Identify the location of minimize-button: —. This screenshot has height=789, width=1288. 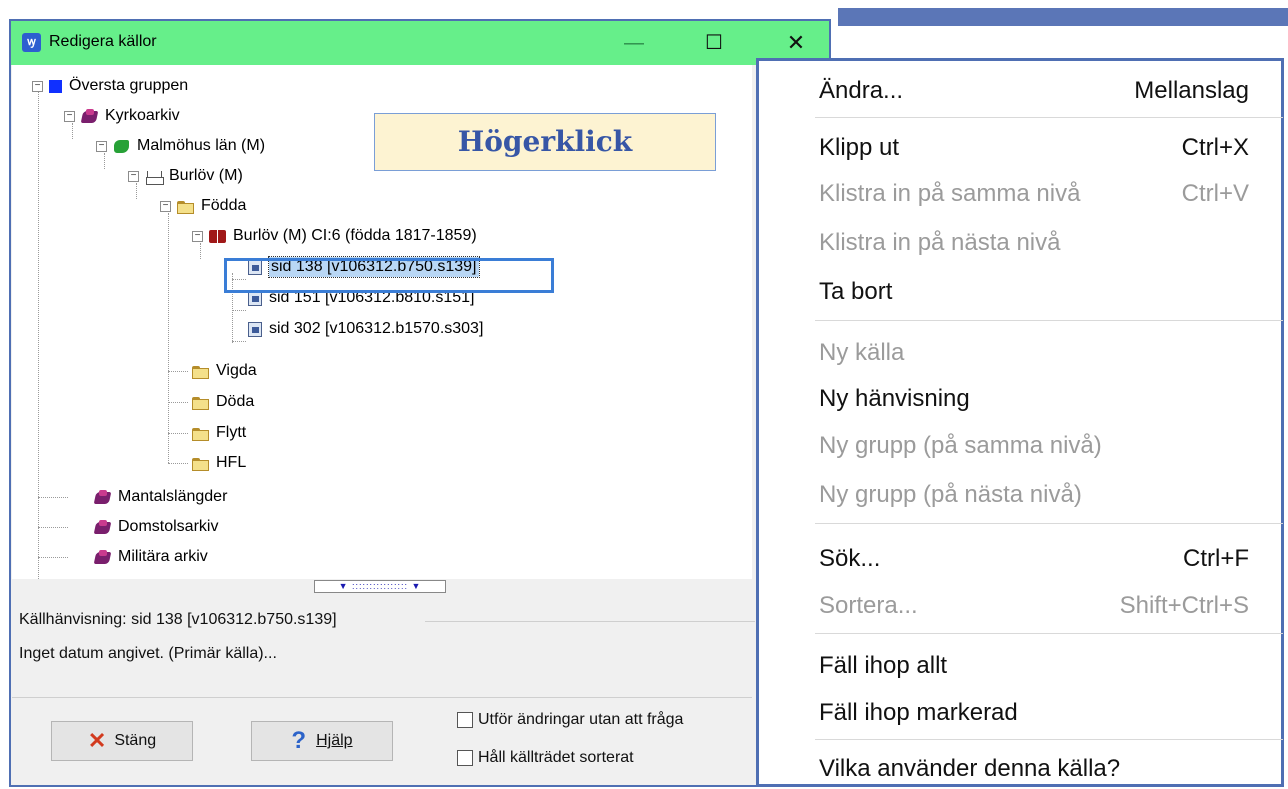
(634, 43).